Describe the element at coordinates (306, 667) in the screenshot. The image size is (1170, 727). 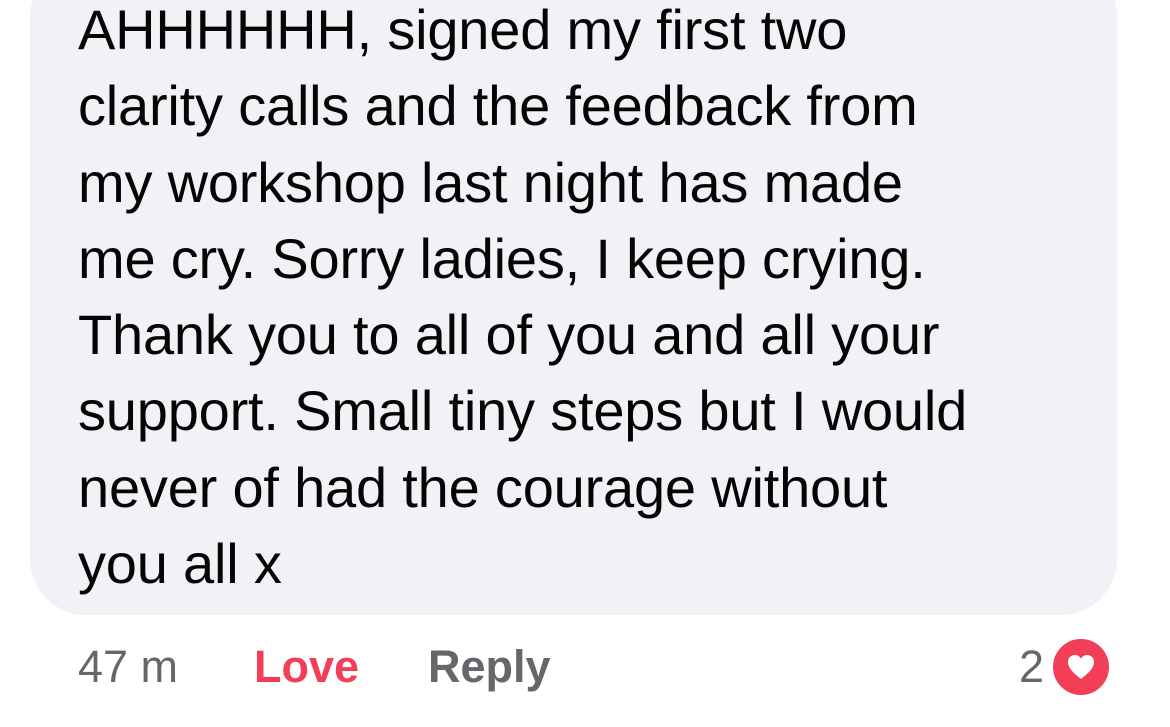
I see `love-reaction-button: Love` at that location.